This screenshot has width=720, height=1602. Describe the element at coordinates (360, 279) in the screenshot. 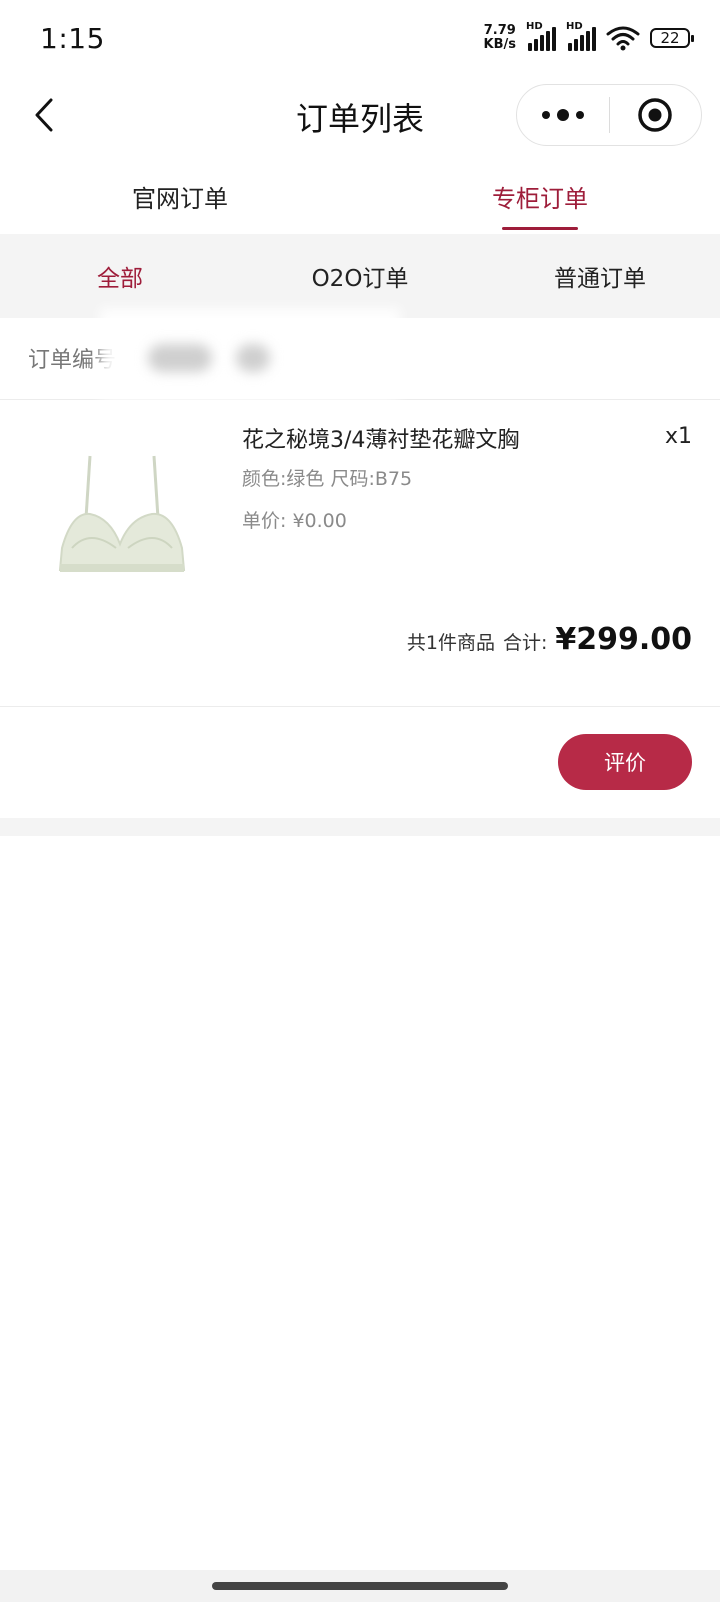

I see `subtab-o2o-label: O2O订单` at that location.